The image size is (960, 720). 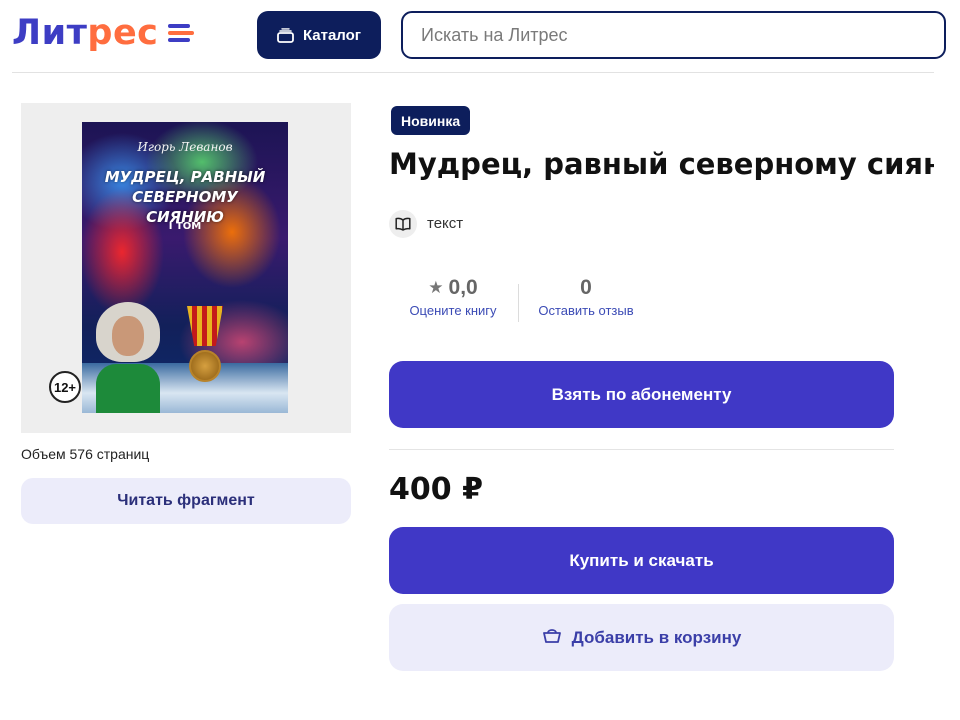 What do you see at coordinates (436, 287) in the screenshot?
I see `star-icon: ★` at bounding box center [436, 287].